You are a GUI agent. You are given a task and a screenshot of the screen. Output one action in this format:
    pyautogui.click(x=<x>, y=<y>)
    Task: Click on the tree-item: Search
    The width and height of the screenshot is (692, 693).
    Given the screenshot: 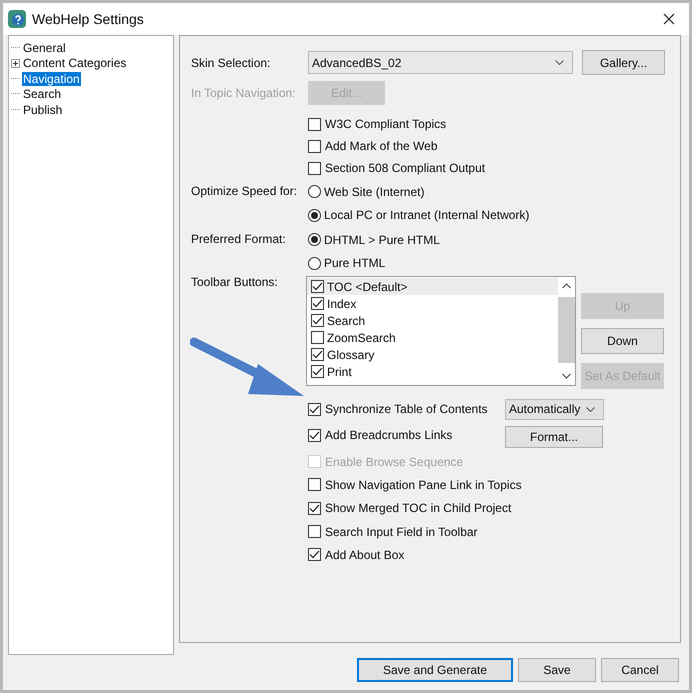 What is the action you would take?
    pyautogui.click(x=42, y=94)
    